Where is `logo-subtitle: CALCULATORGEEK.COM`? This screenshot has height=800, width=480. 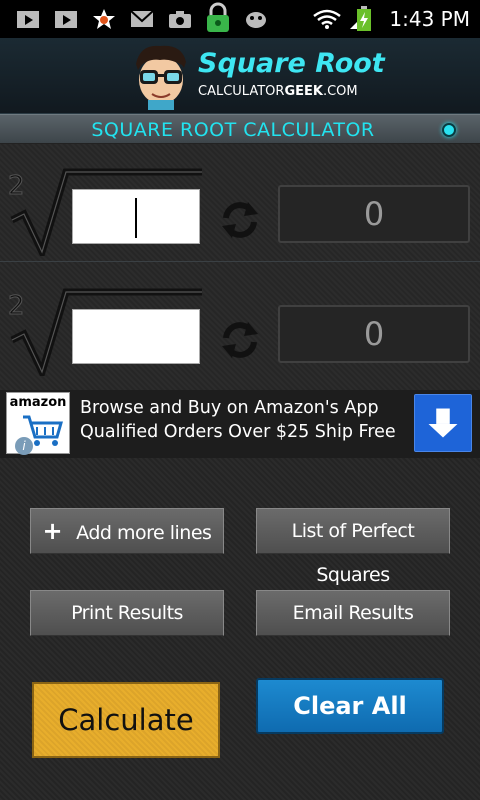
logo-subtitle: CALCULATORGEEK.COM is located at coordinates (278, 91).